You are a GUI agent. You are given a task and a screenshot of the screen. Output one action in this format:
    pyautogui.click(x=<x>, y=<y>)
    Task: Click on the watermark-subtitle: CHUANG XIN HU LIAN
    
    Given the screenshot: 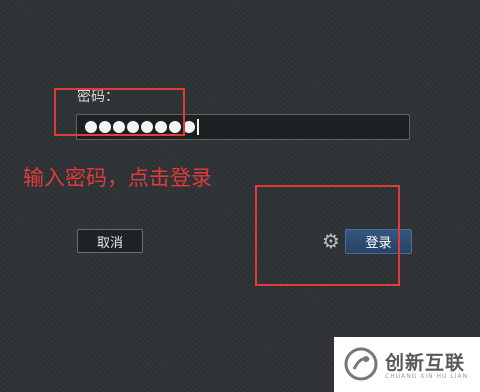 What is the action you would take?
    pyautogui.click(x=427, y=376)
    